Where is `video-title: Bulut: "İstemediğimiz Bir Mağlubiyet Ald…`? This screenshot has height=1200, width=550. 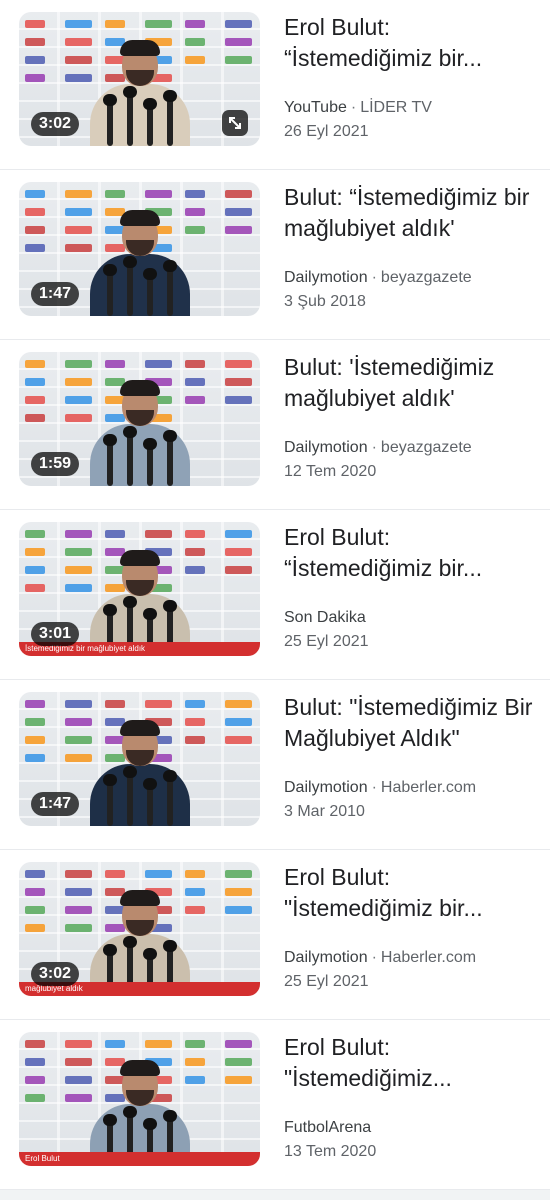 video-title: Bulut: "İstemediğimiz Bir Mağlubiyet Ald… is located at coordinates (409, 723).